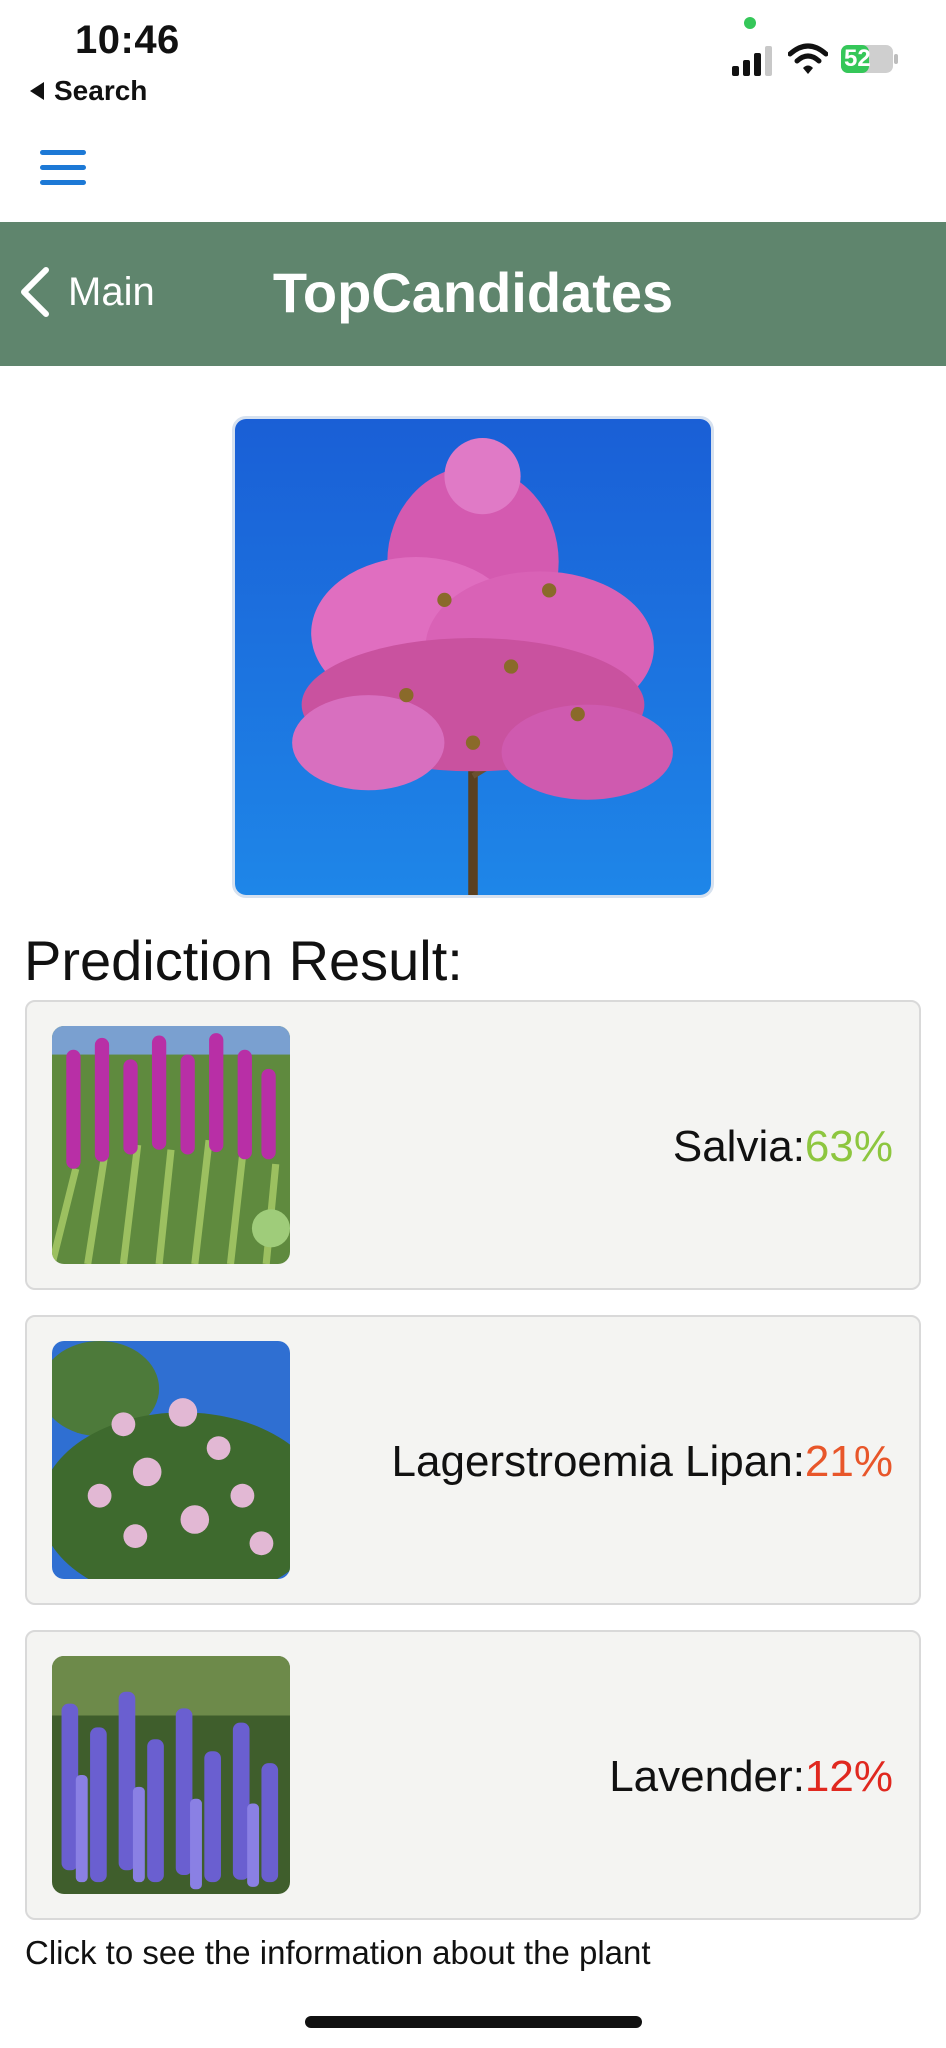  What do you see at coordinates (37, 91) in the screenshot?
I see `back-triangle-icon` at bounding box center [37, 91].